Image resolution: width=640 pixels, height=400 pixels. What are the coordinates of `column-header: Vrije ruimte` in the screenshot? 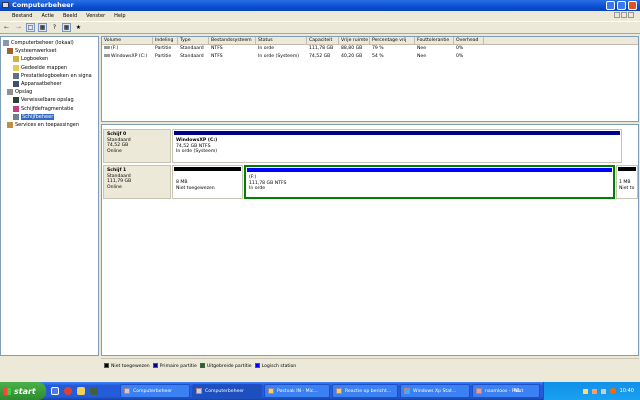 It's located at (354, 40).